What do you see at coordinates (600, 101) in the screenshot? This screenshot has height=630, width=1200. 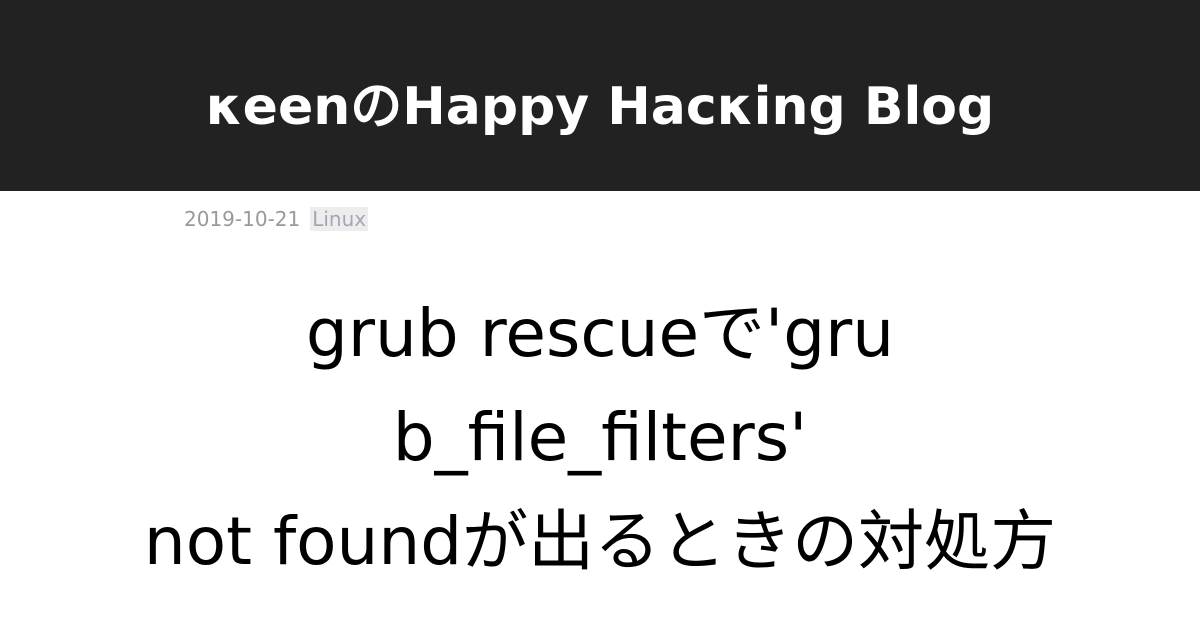 I see `site-title: κeenのHappy Hacκing Blog` at bounding box center [600, 101].